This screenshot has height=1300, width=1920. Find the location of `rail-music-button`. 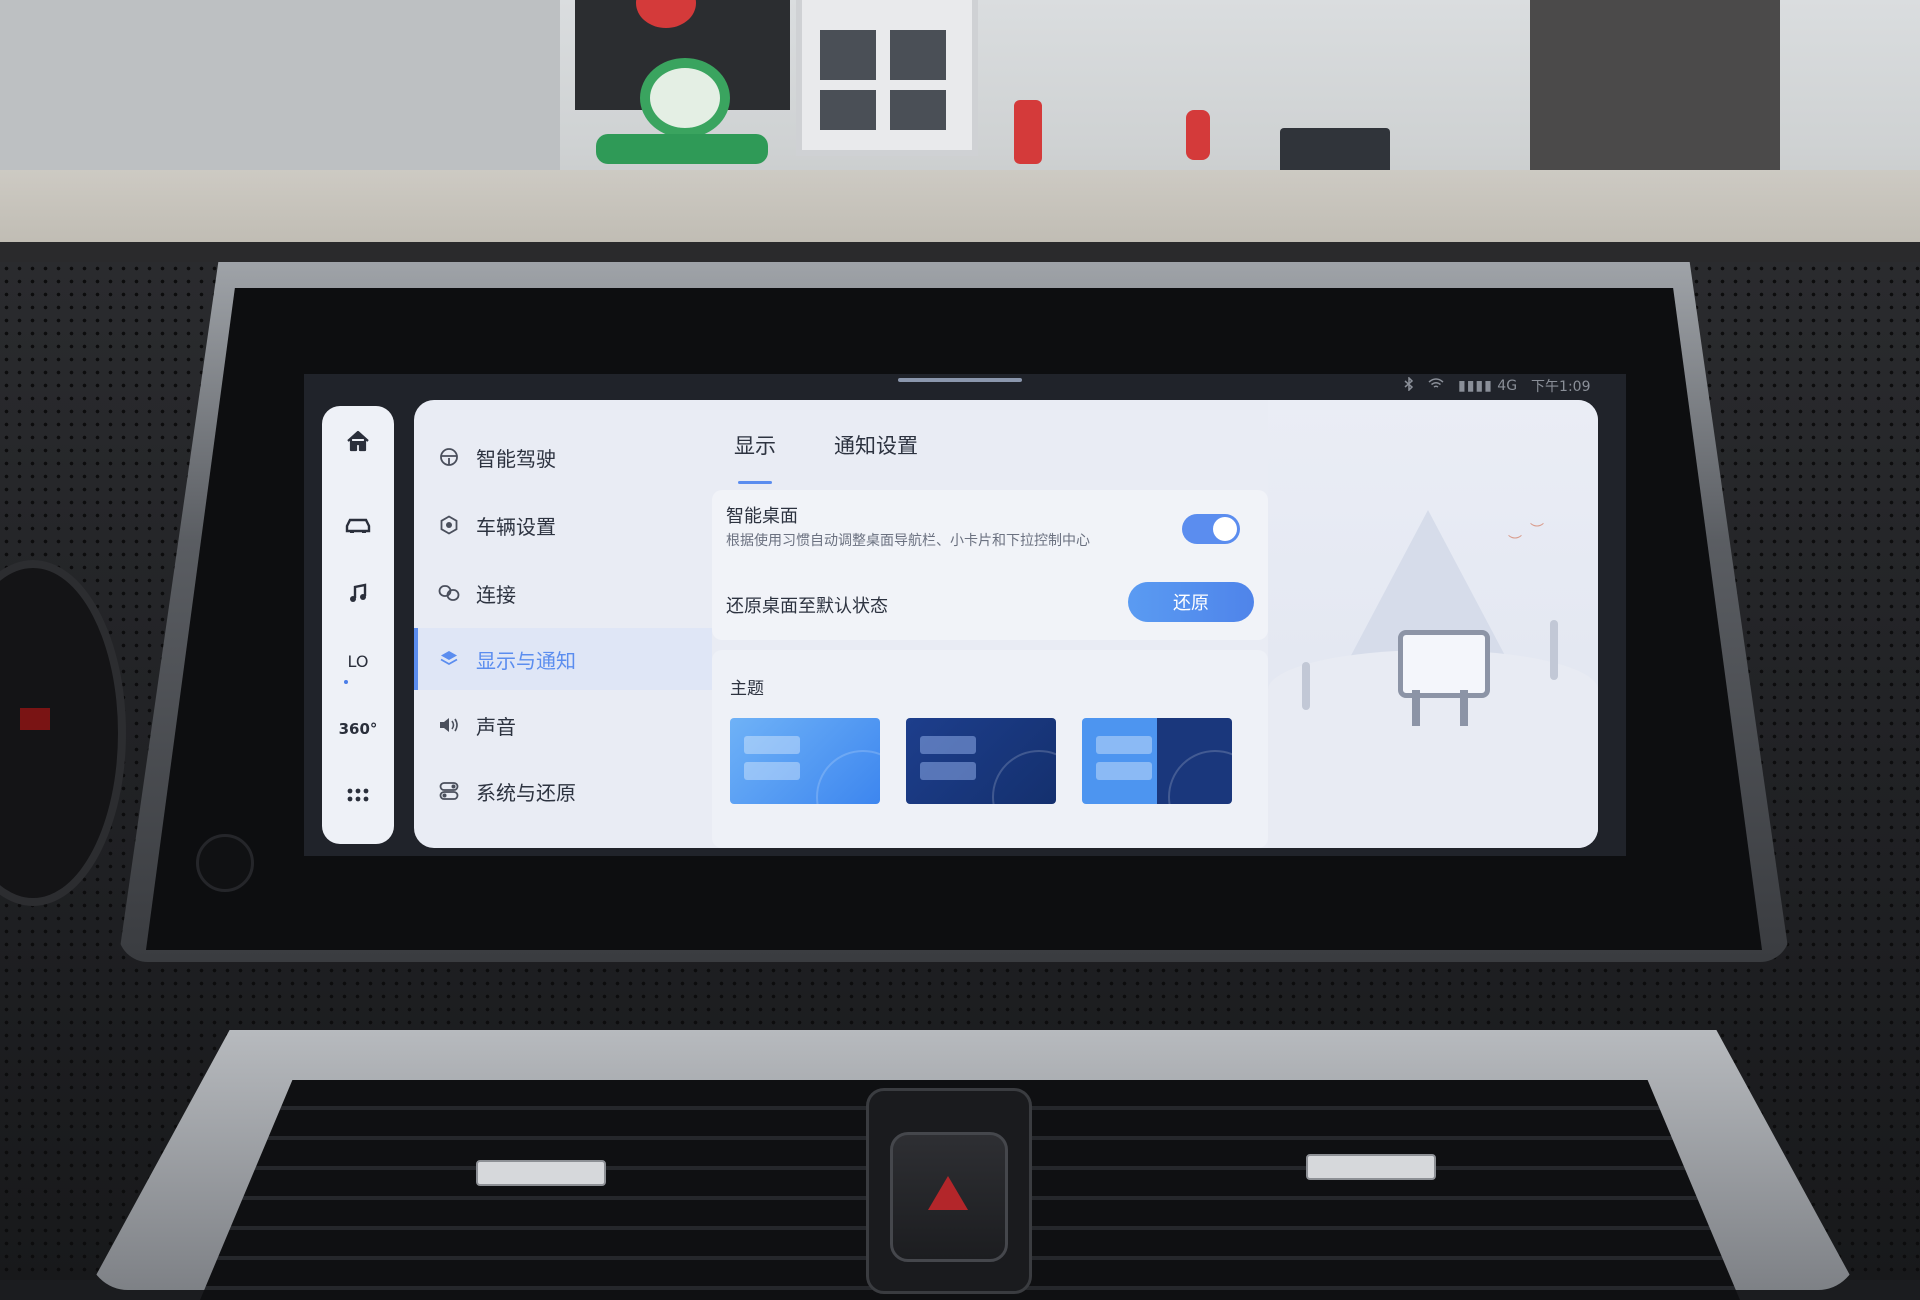

rail-music-button is located at coordinates (358, 593).